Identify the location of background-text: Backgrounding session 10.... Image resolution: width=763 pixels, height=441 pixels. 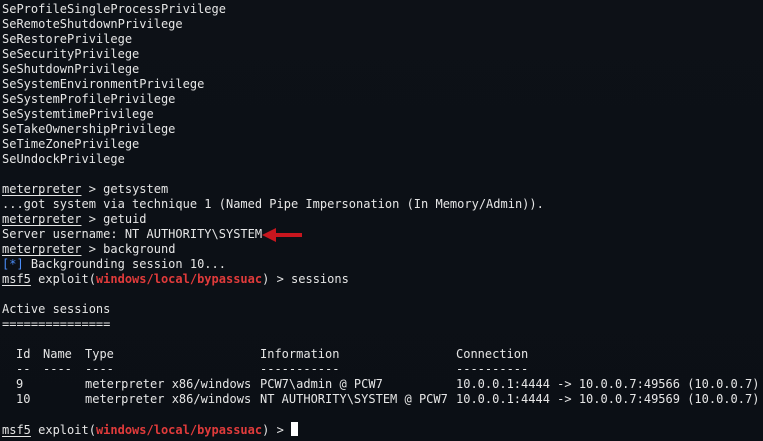
(124, 264).